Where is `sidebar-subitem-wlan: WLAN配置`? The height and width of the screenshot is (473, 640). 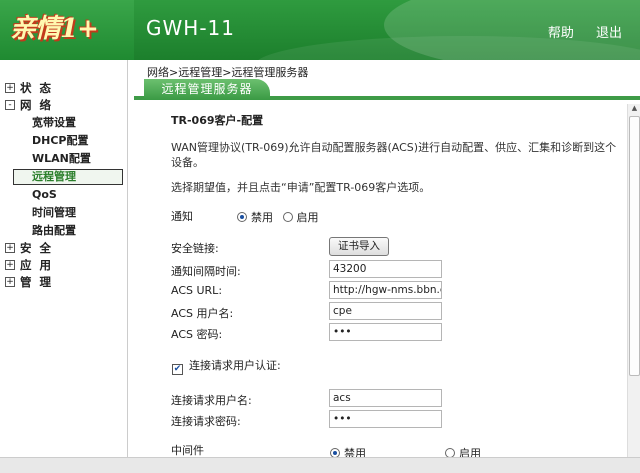 sidebar-subitem-wlan: WLAN配置 is located at coordinates (63, 159).